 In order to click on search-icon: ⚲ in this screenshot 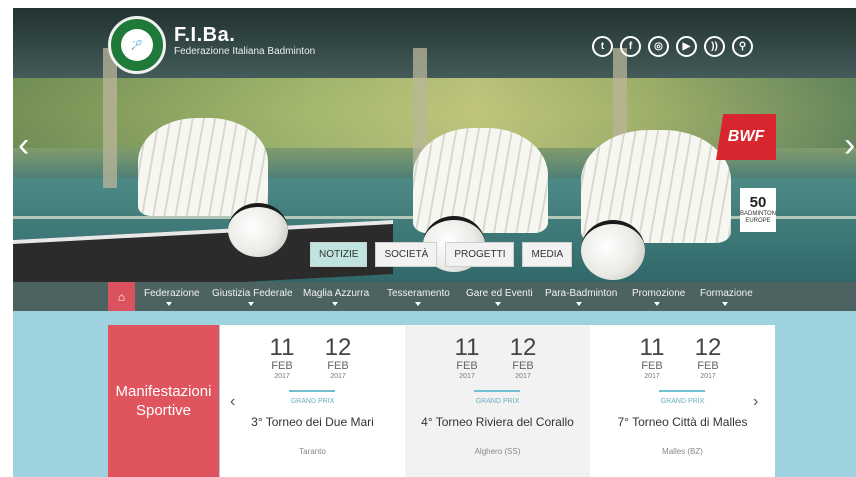, I will do `click(742, 46)`.